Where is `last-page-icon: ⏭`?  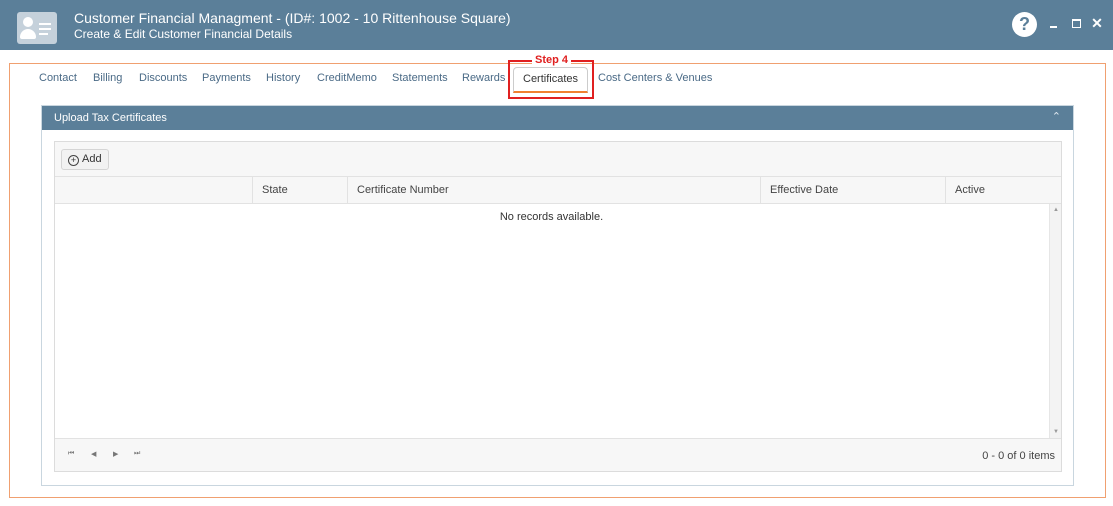 last-page-icon: ⏭ is located at coordinates (137, 454).